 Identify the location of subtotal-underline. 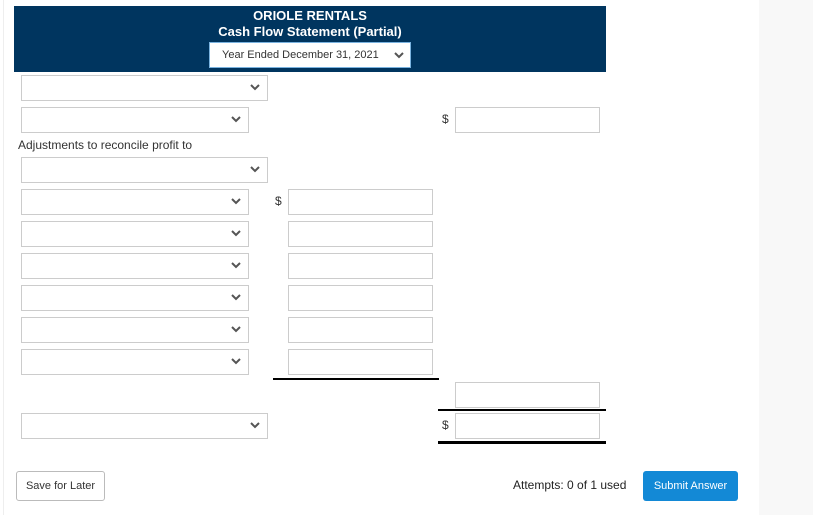
(356, 379).